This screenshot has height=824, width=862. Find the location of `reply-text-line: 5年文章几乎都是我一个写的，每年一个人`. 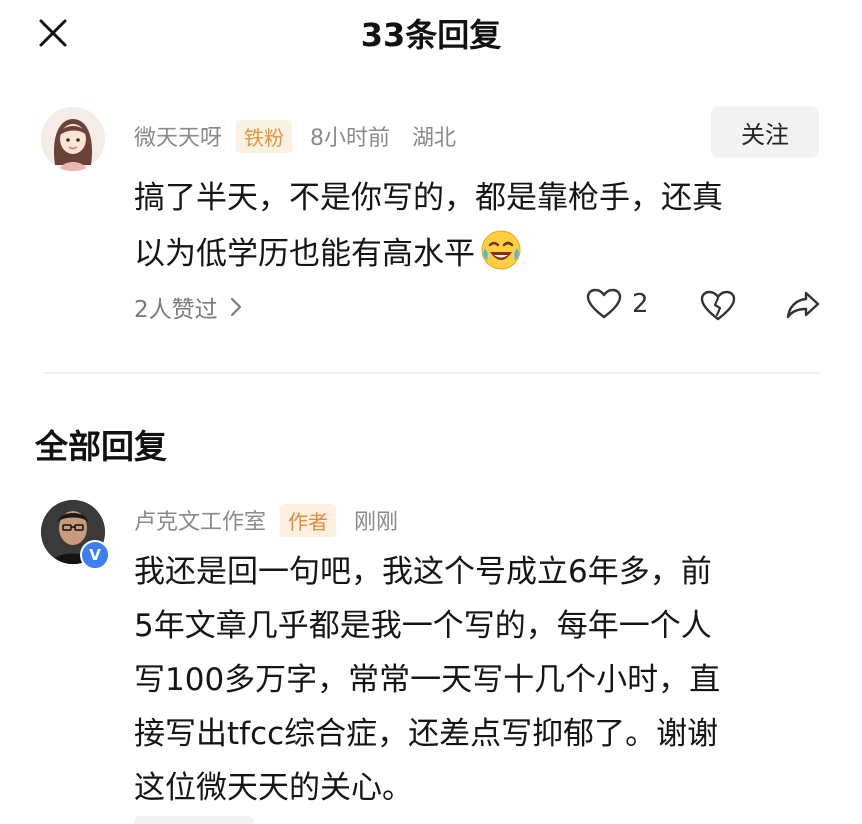

reply-text-line: 5年文章几乎都是我一个写的，每年一个人 is located at coordinates (423, 626).